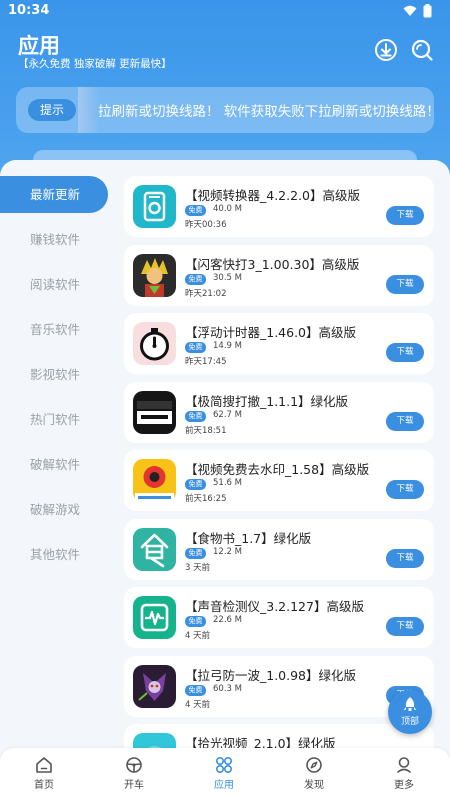 This screenshot has width=450, height=800. Describe the element at coordinates (225, 11) in the screenshot. I see `status-bar: 10:34` at that location.